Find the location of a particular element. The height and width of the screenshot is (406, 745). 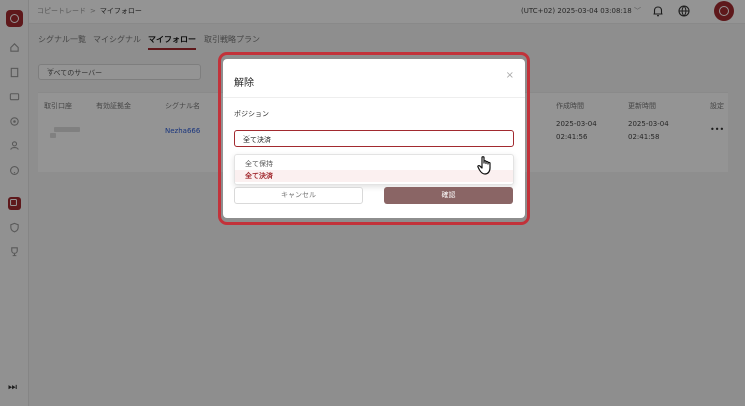

position-label: ポジション is located at coordinates (251, 114).